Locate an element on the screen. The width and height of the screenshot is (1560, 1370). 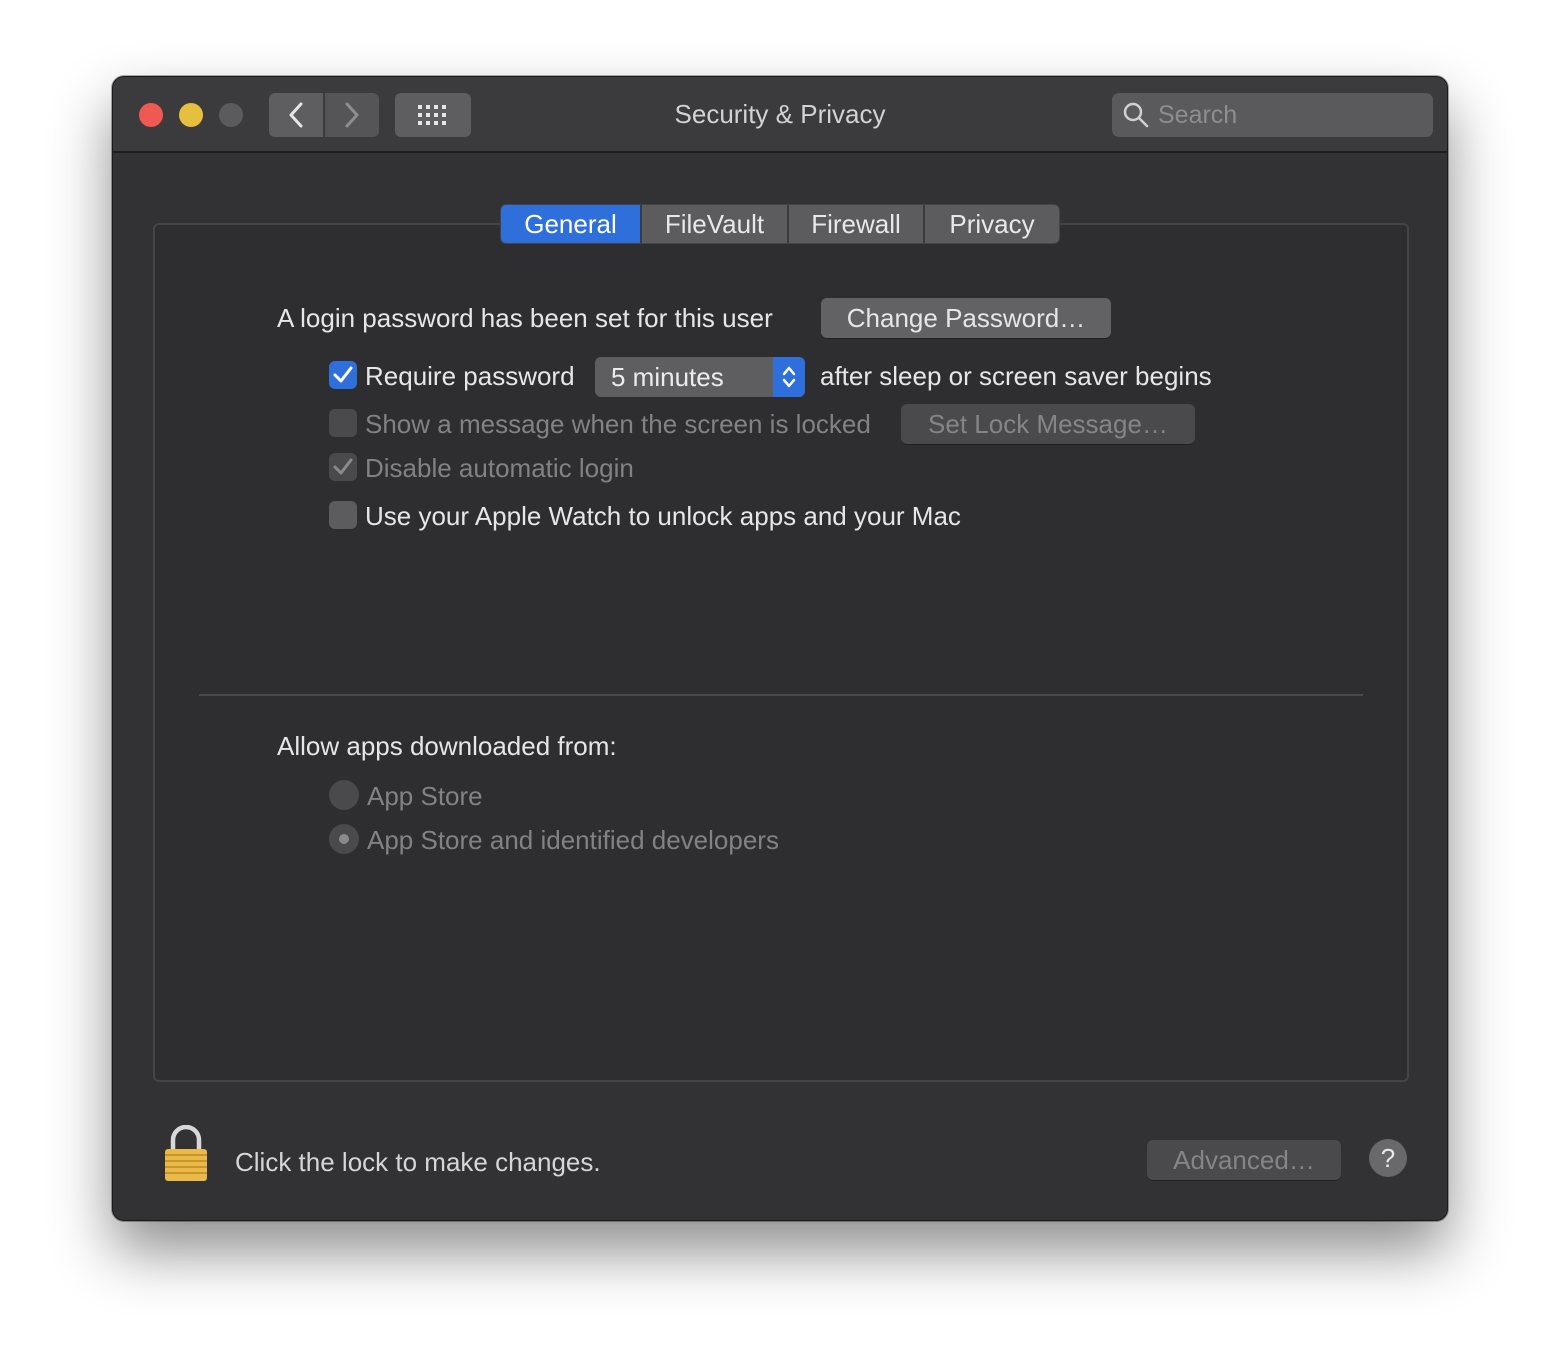
show-message-checkbox is located at coordinates (343, 423).